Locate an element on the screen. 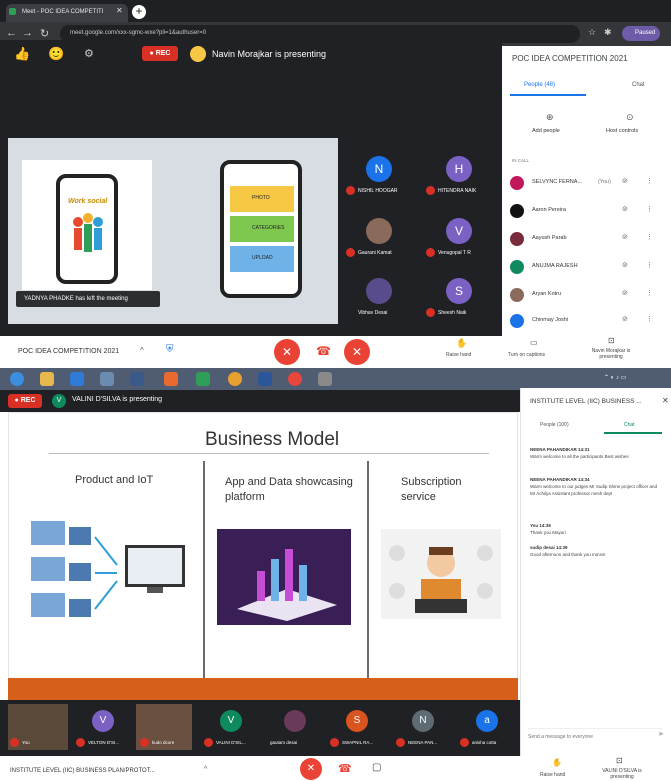 The image size is (671, 781). tile-name: anisha cotta is located at coordinates (484, 742).